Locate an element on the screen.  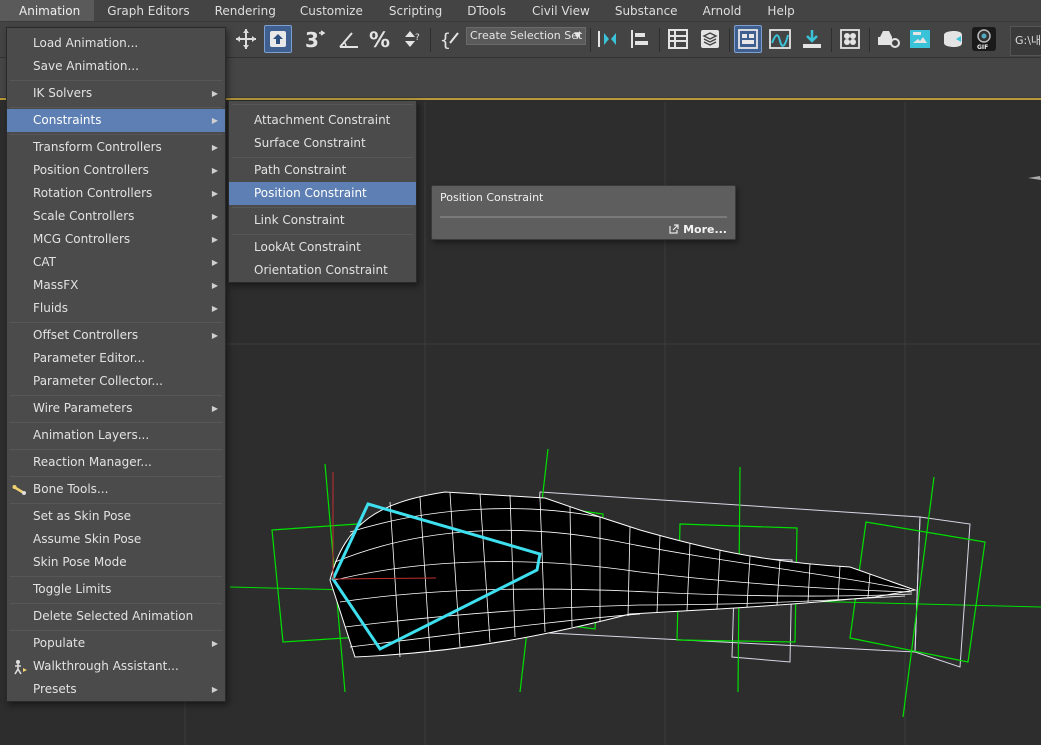
rendered-frame-window-icon is located at coordinates (920, 39).